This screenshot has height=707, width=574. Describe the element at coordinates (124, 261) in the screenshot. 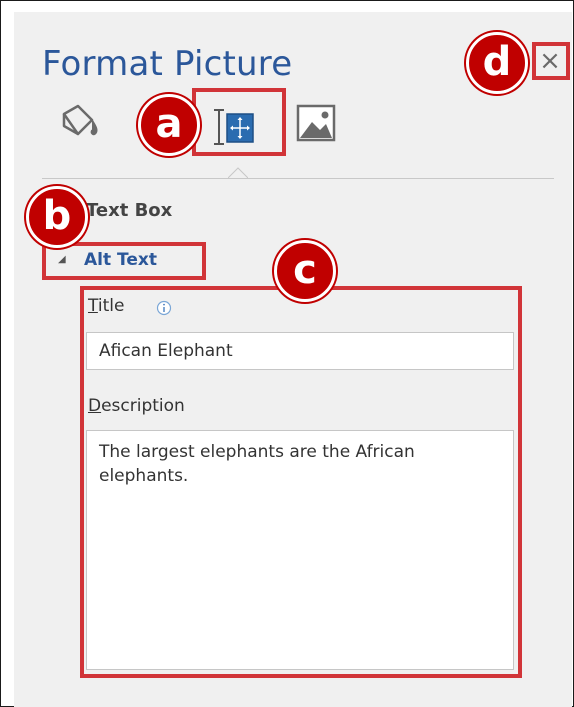

I see `annotation-box-b` at that location.